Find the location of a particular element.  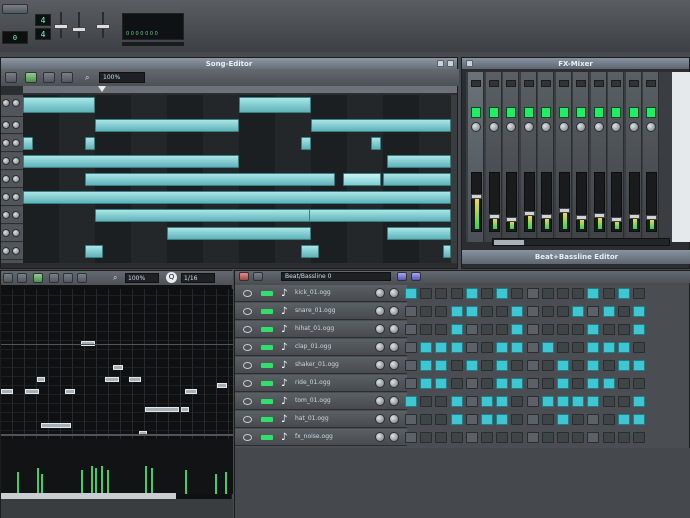

pattern-select: Beat/Bassline 0 is located at coordinates (336, 276).